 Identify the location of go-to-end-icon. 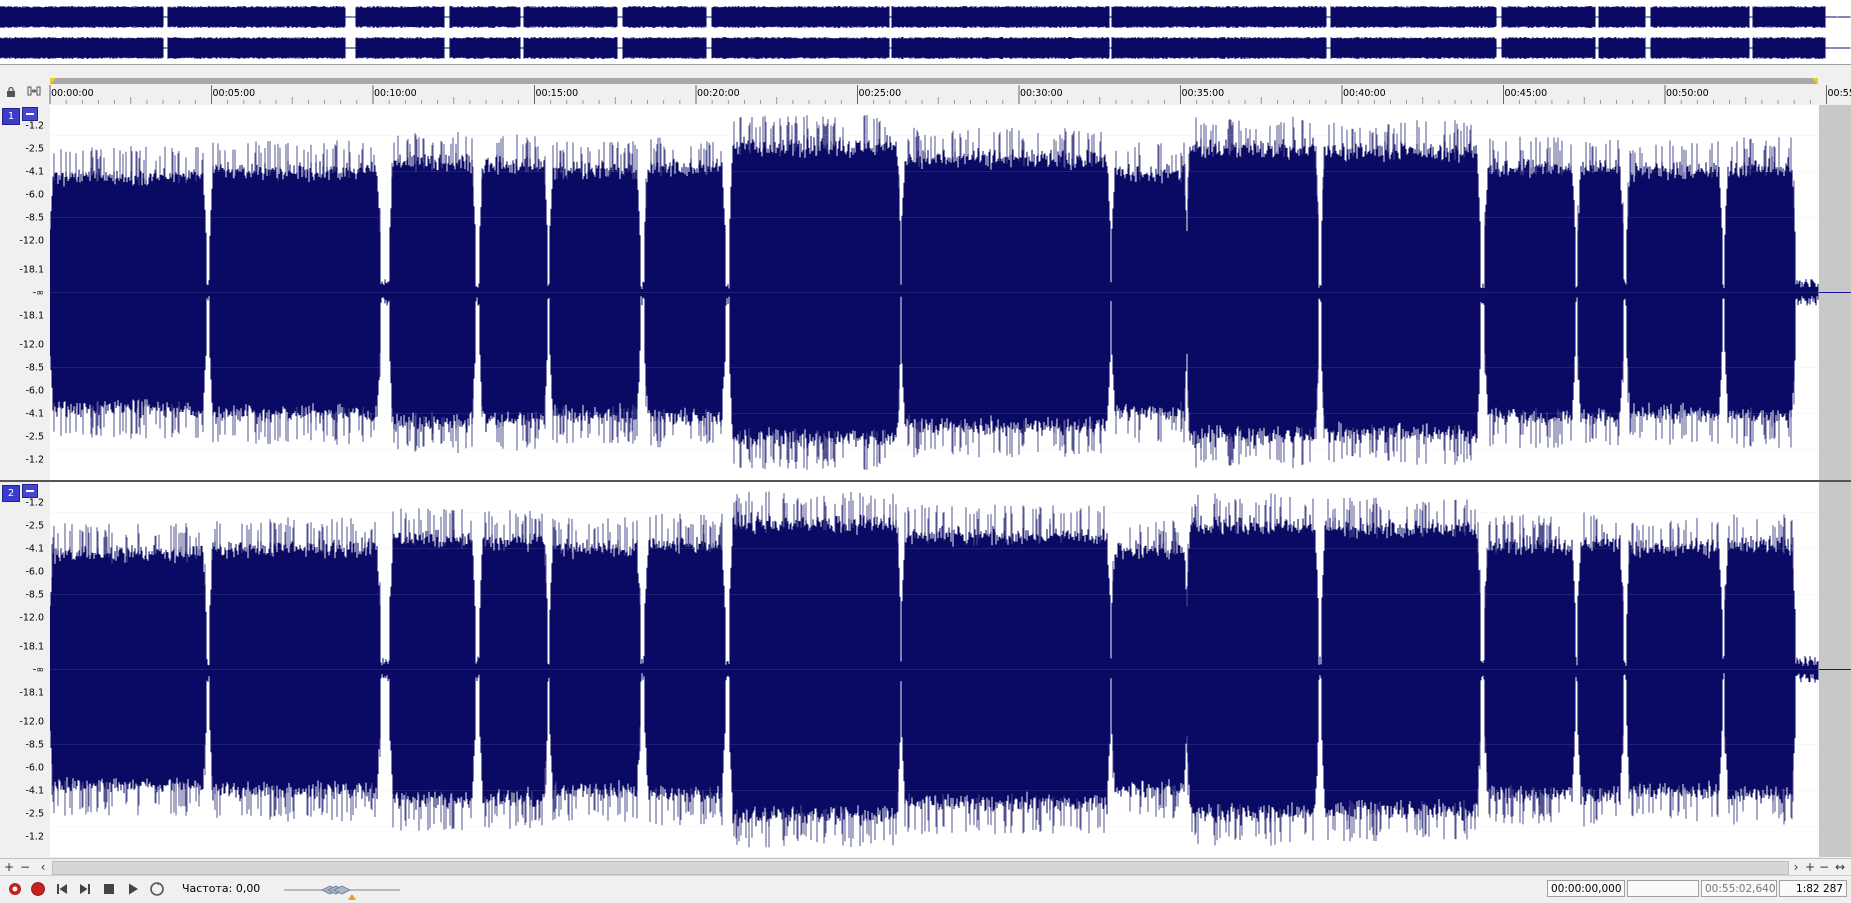
(85, 889).